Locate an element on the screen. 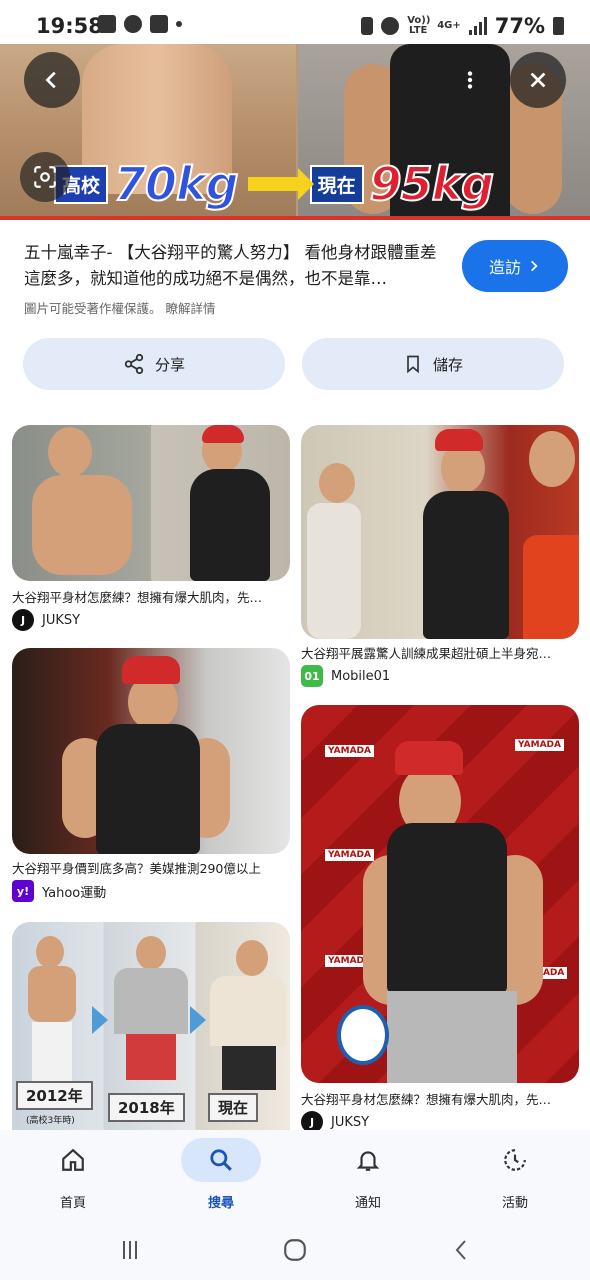  nav-activity: 活動 is located at coordinates (515, 1174).